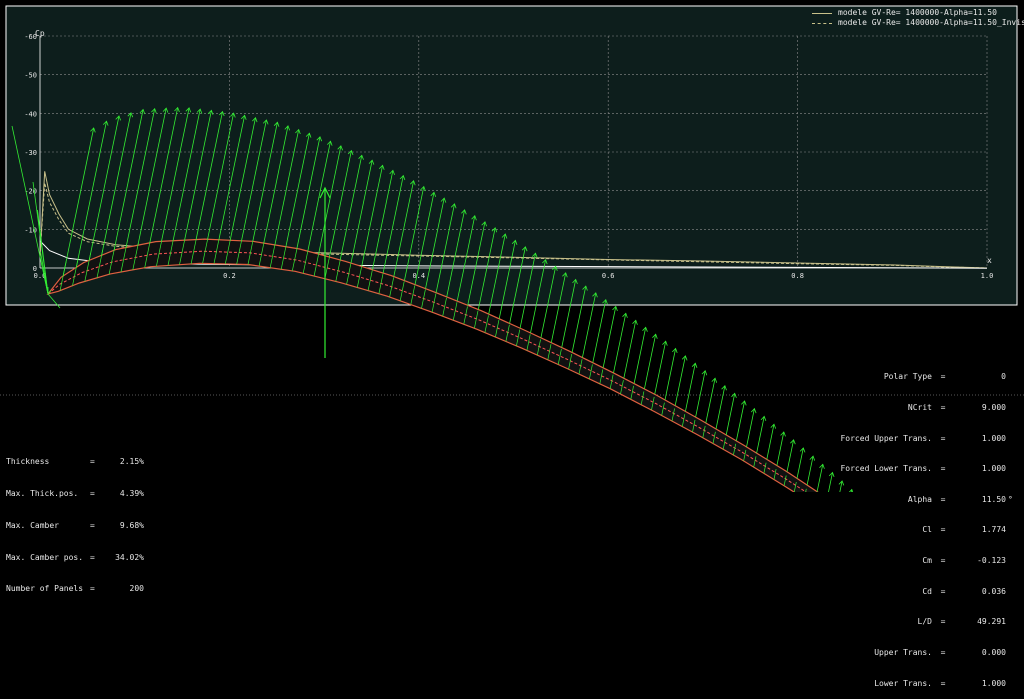 The height and width of the screenshot is (699, 1024). What do you see at coordinates (40, 33) in the screenshot?
I see `y-axis-label: Cp` at bounding box center [40, 33].